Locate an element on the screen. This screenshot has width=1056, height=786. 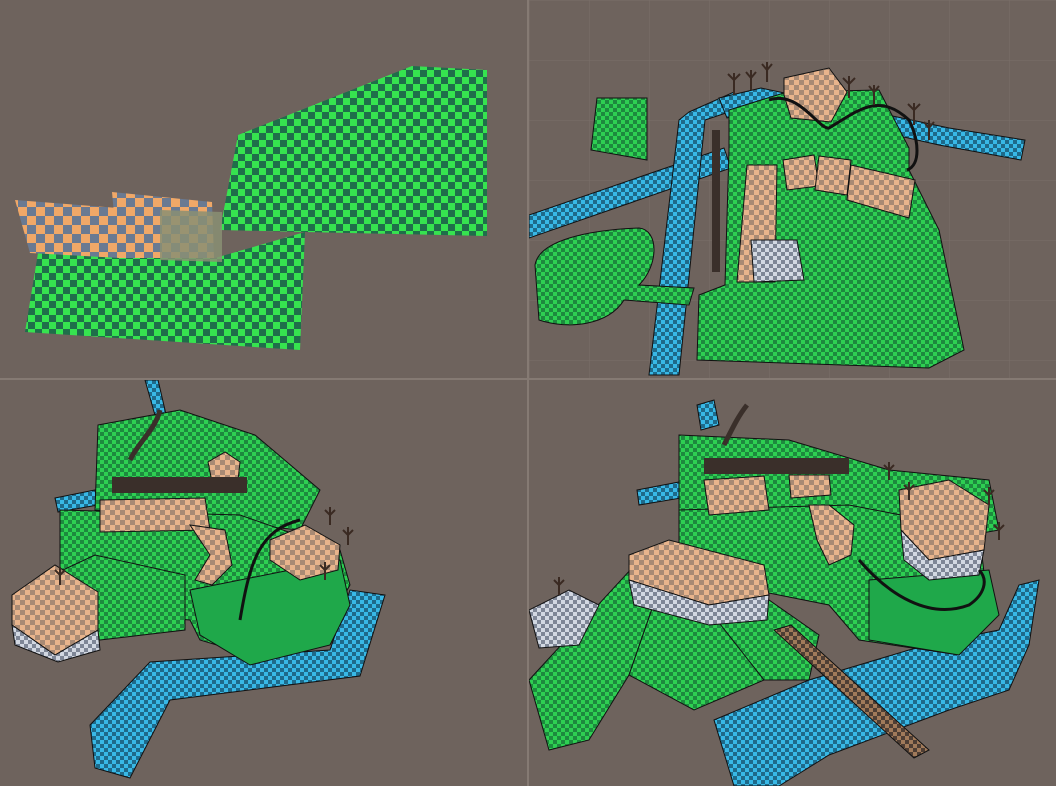
viewport-divider-vertical is located at coordinates (528, 393).